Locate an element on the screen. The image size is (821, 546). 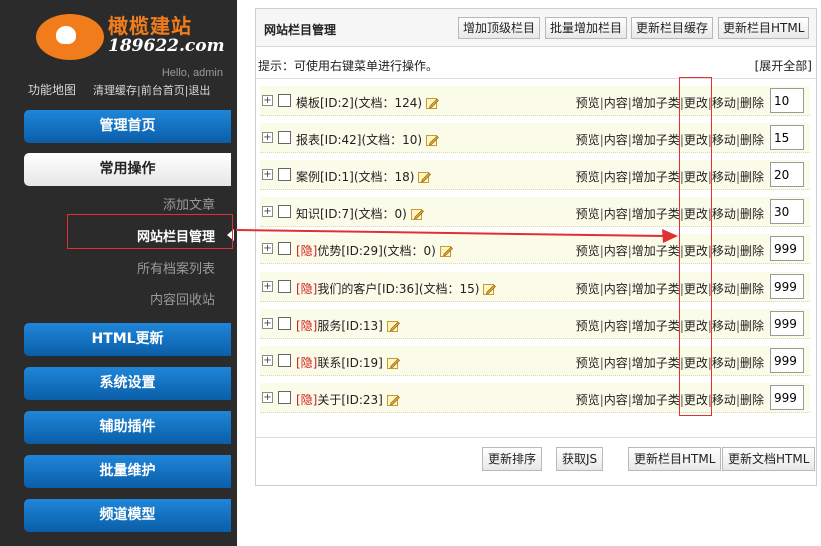
sub-item-all-archives: 所有档案列表 is located at coordinates (176, 267).